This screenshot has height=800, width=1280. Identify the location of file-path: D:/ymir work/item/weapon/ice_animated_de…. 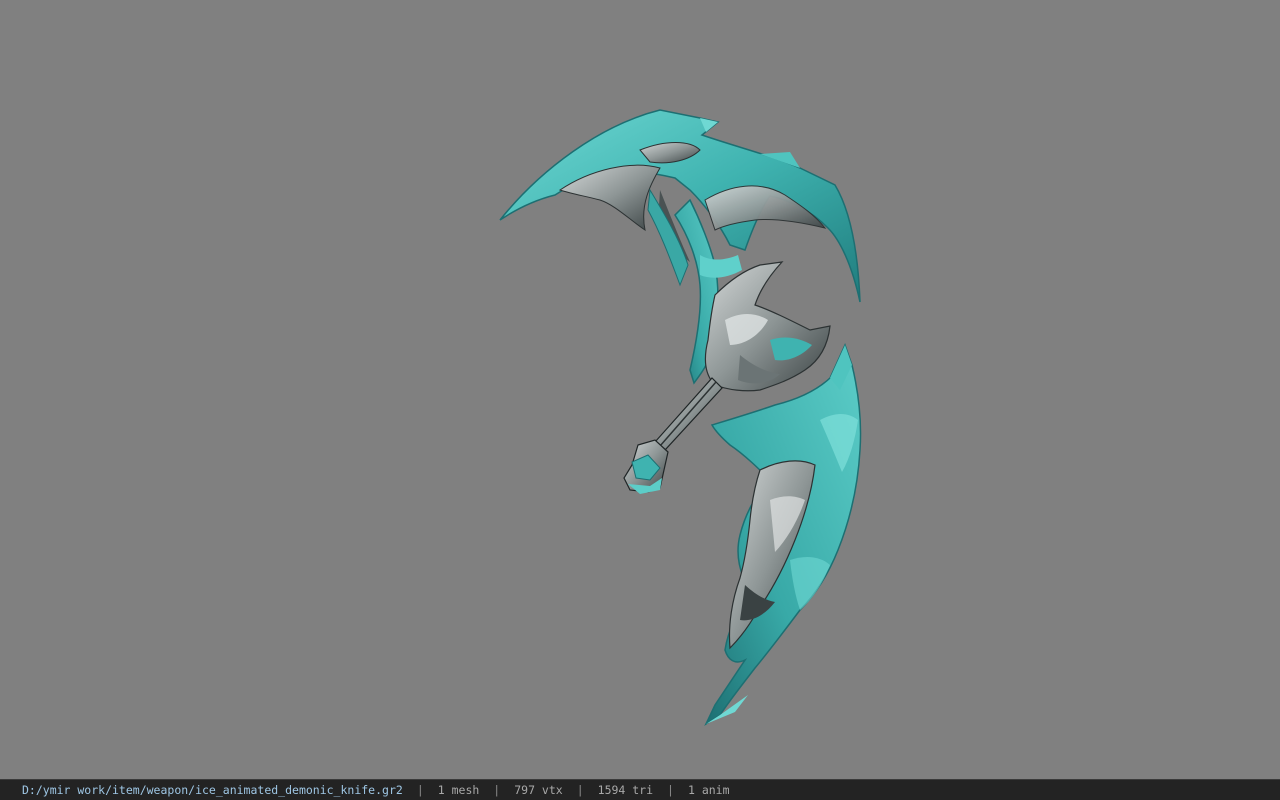
(212, 790).